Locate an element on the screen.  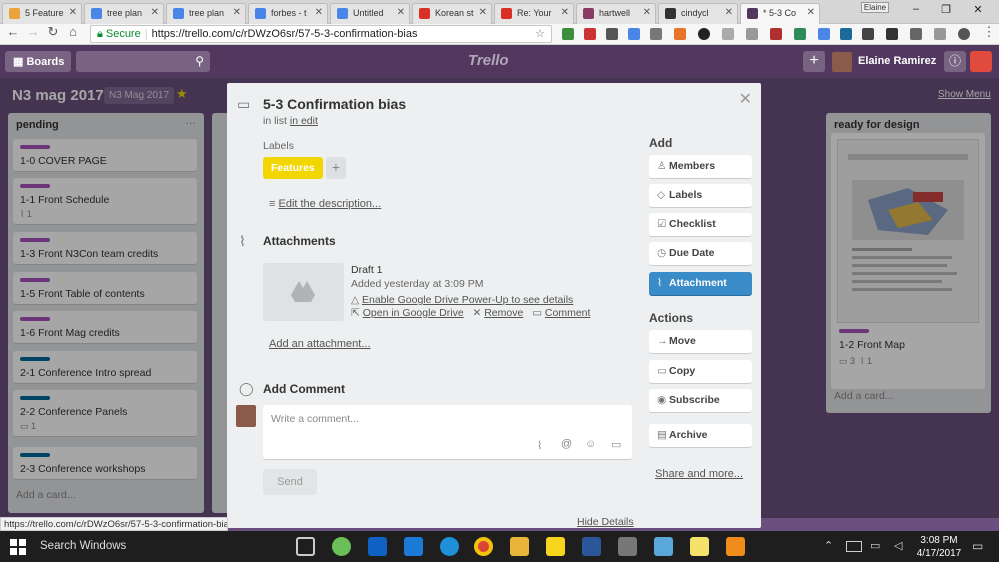
minimize-icon: – is located at coordinates (916, 9).